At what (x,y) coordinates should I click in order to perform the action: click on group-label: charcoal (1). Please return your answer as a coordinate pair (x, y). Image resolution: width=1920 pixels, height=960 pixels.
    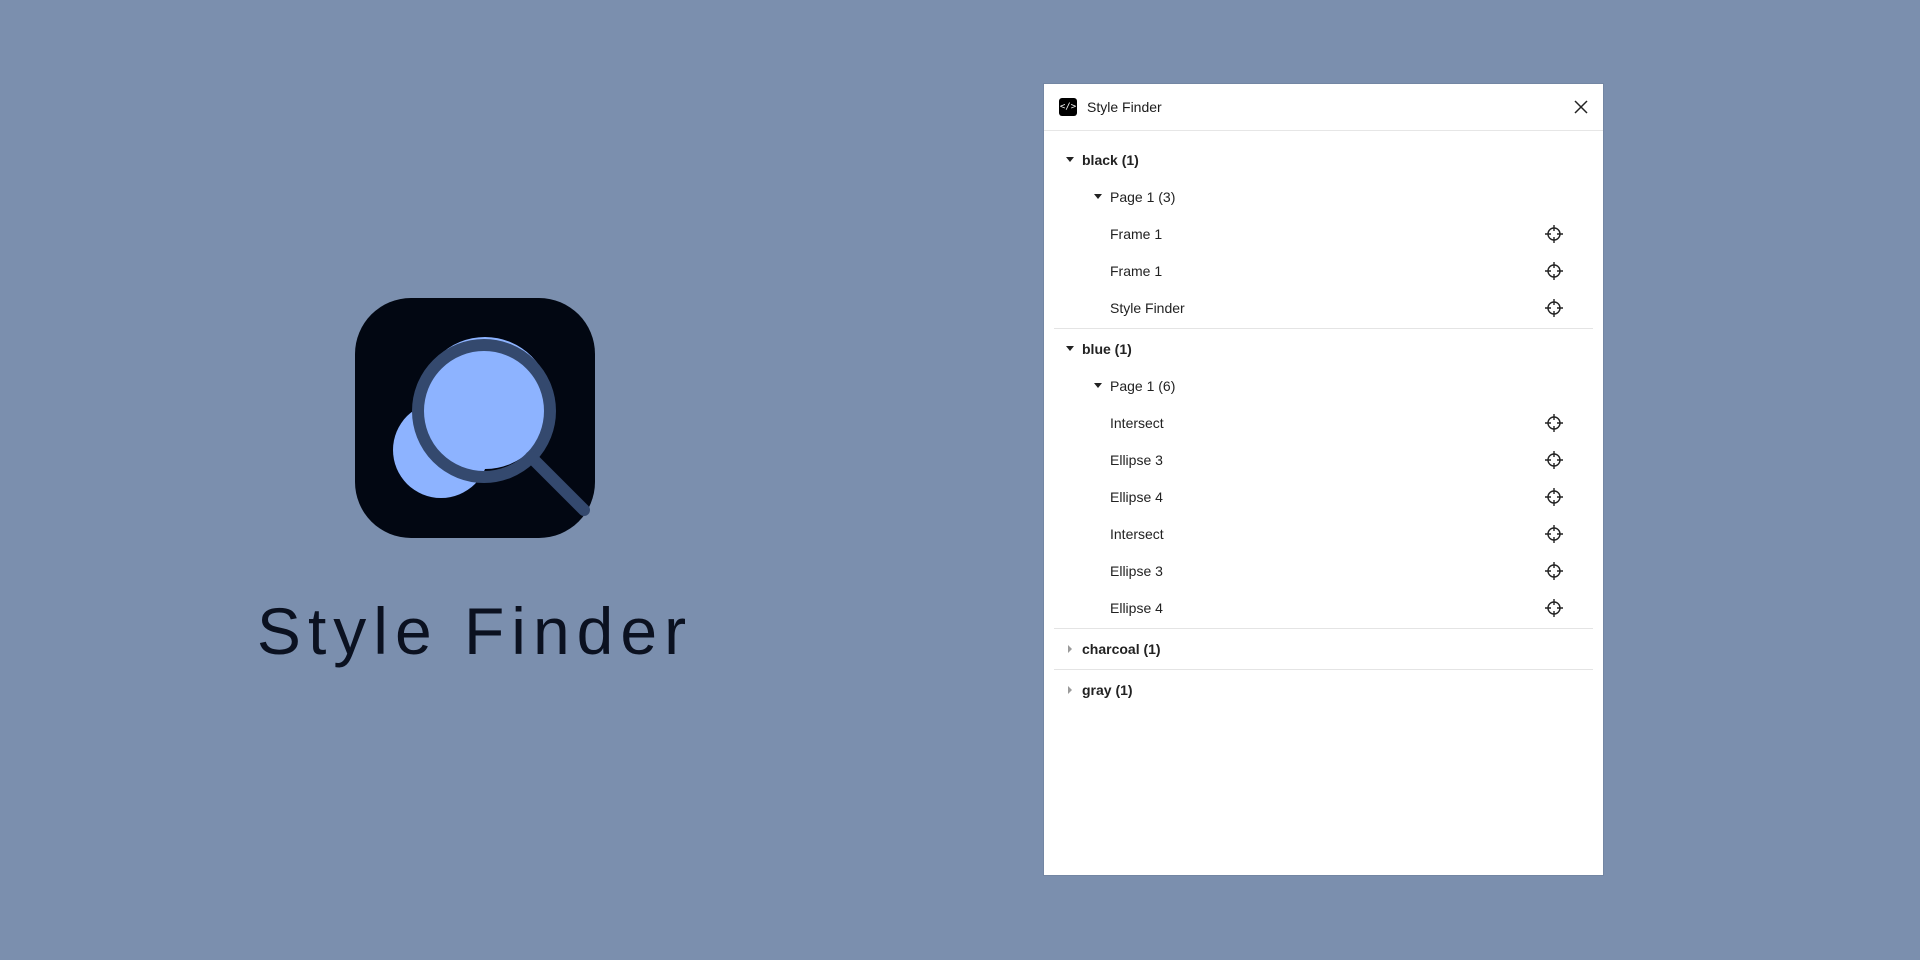
    Looking at the image, I should click on (1121, 648).